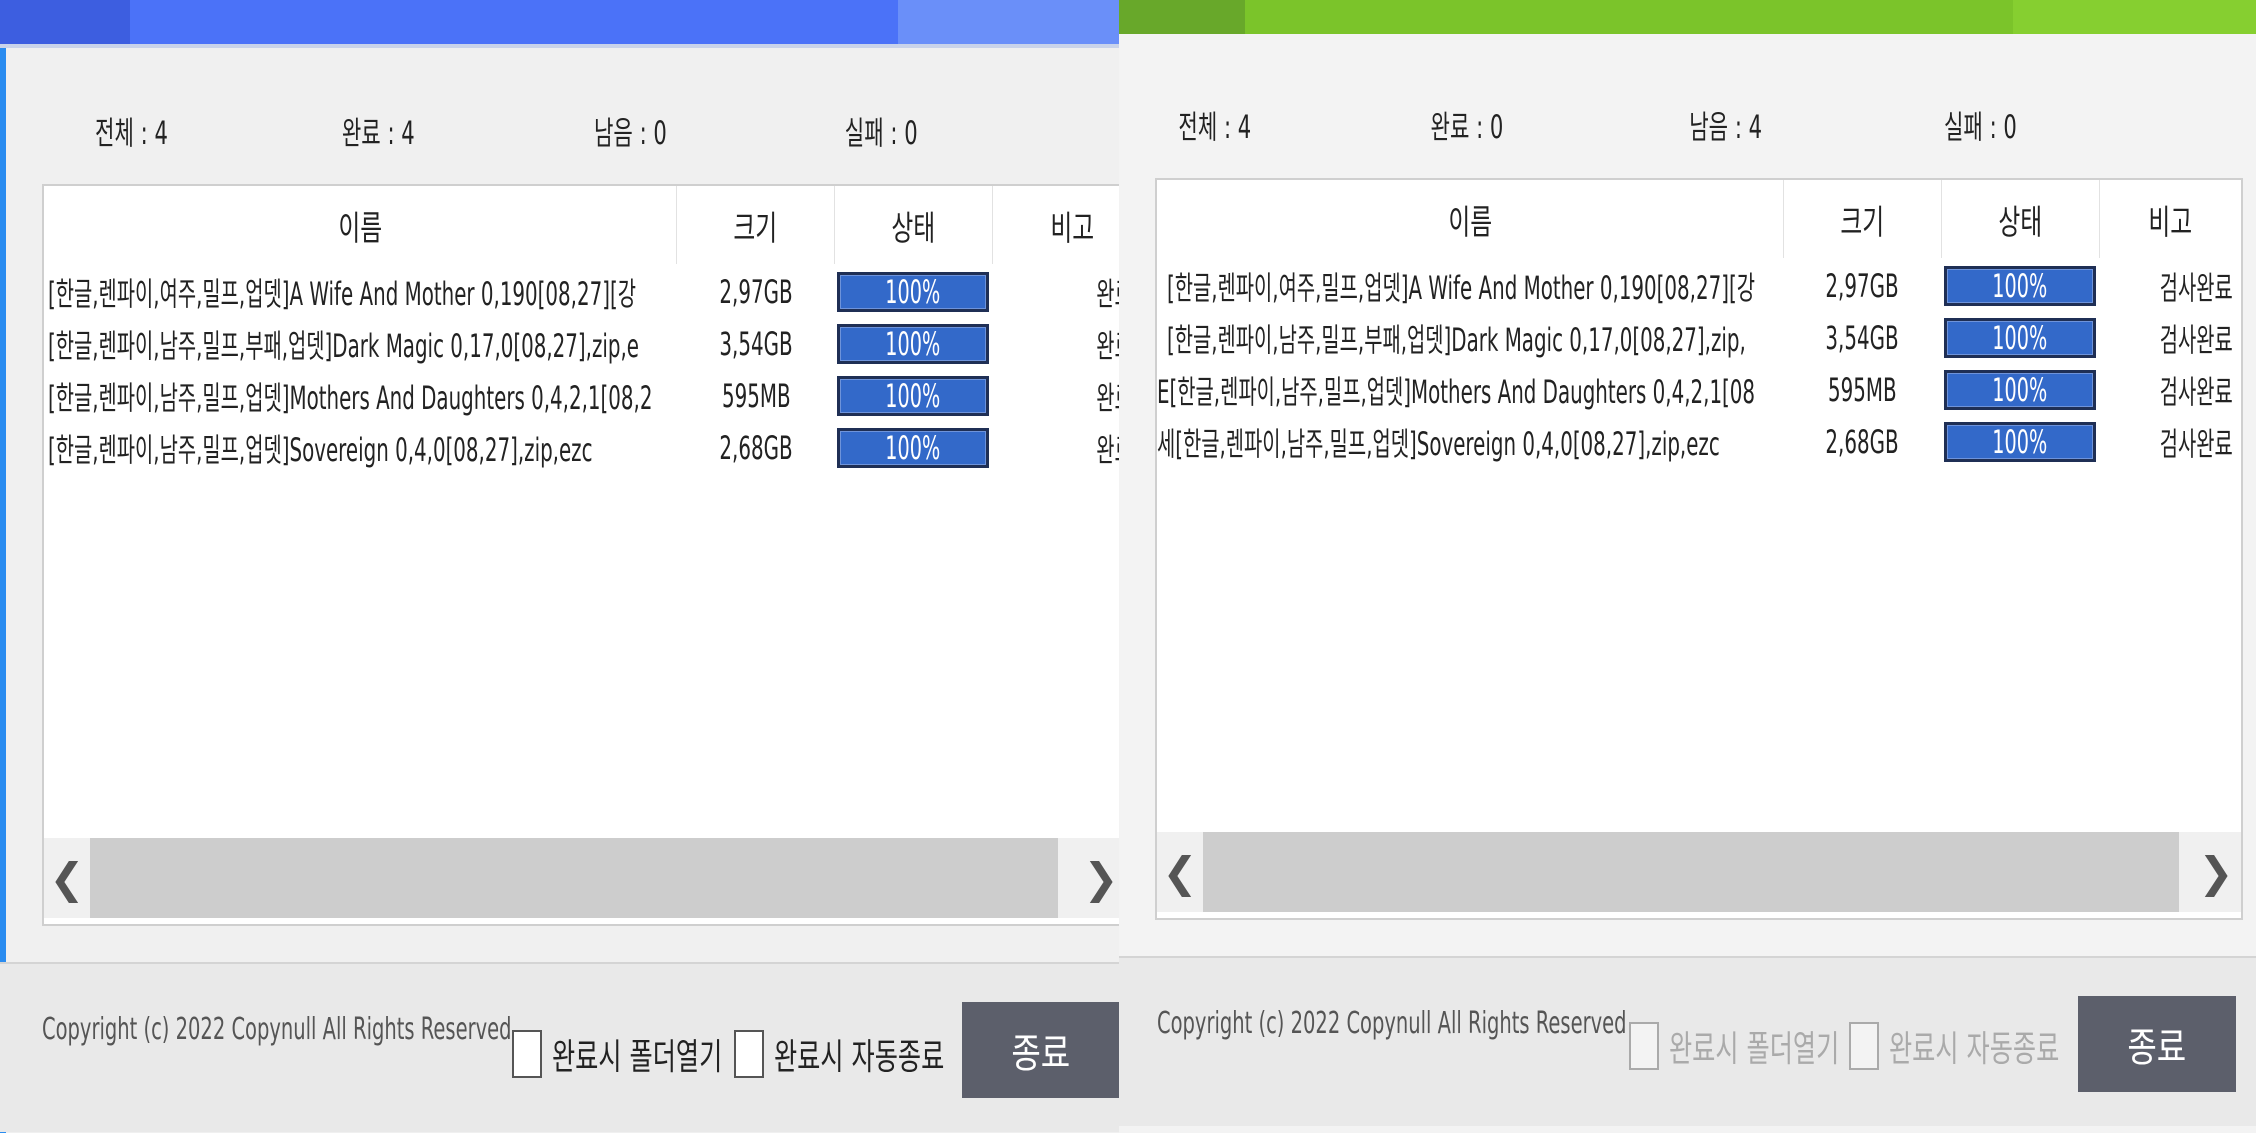  What do you see at coordinates (378, 133) in the screenshot?
I see `stat-done: 완료 : 4` at bounding box center [378, 133].